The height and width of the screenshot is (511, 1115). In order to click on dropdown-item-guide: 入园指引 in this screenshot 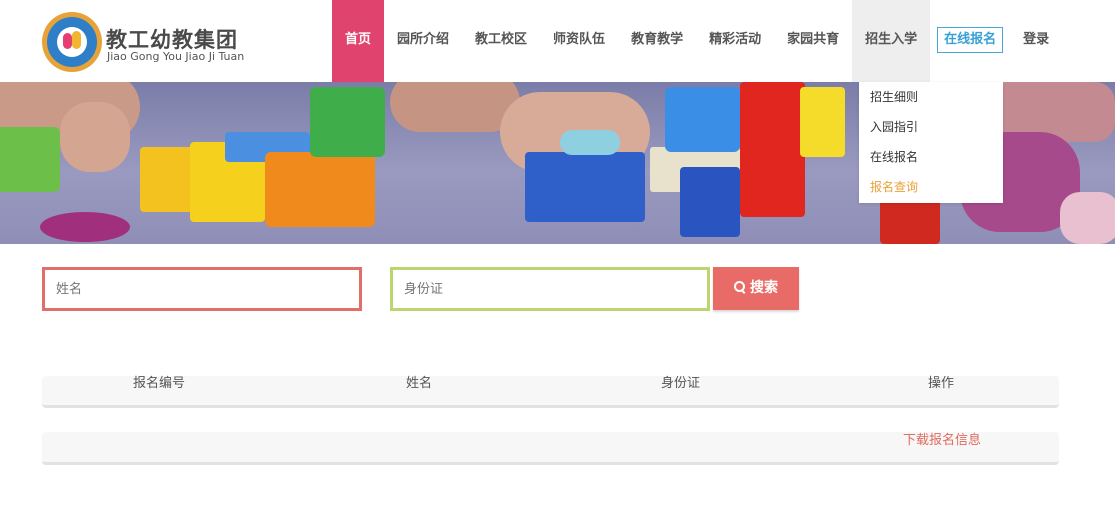, I will do `click(931, 131)`.